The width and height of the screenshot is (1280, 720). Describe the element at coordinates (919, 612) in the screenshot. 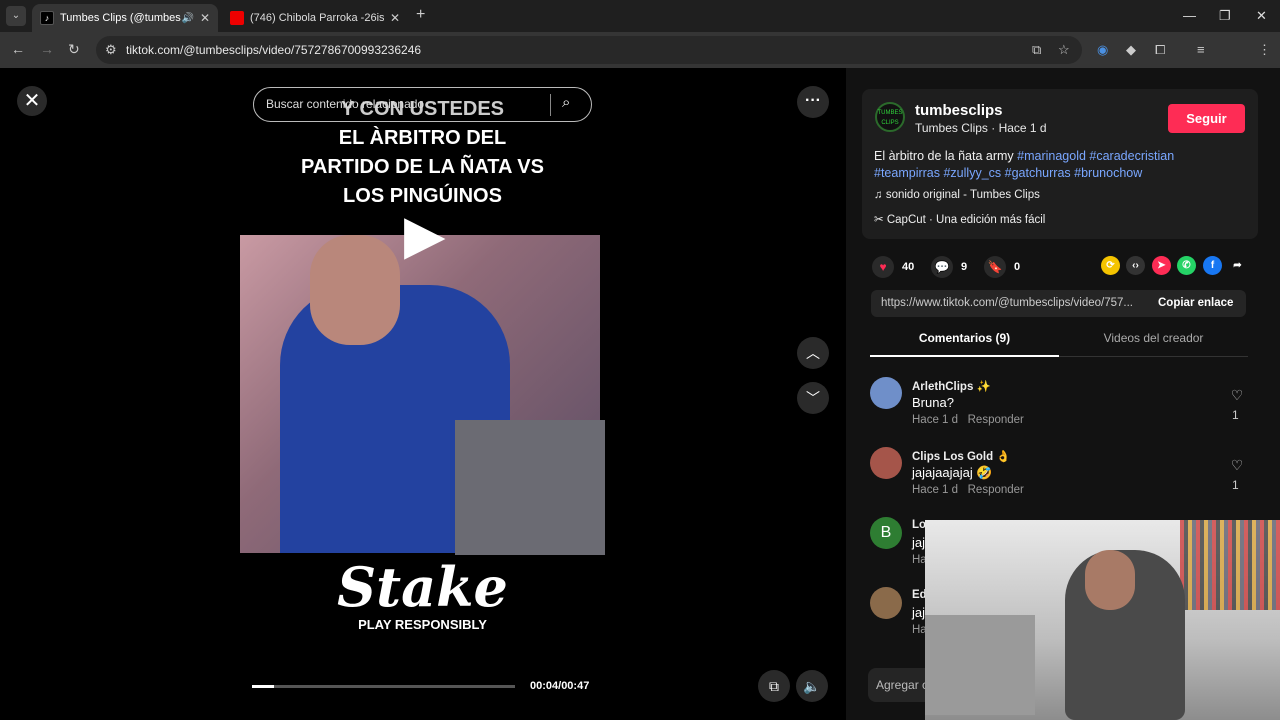

I see `comment-text: jaj` at that location.